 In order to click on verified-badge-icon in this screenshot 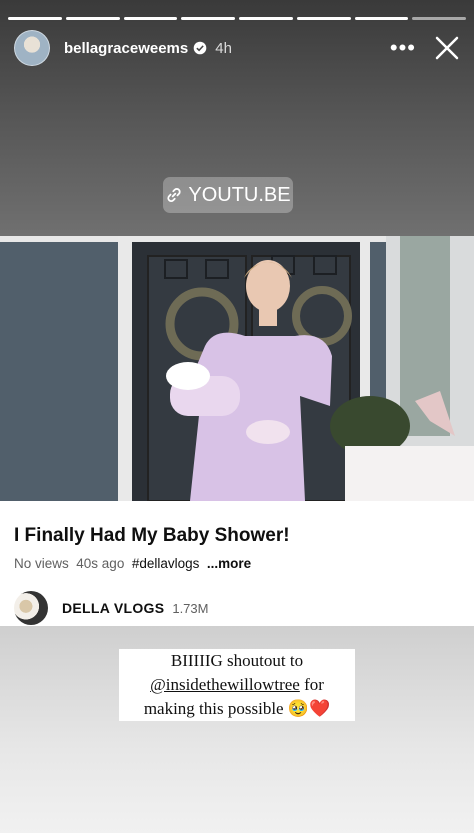, I will do `click(200, 48)`.